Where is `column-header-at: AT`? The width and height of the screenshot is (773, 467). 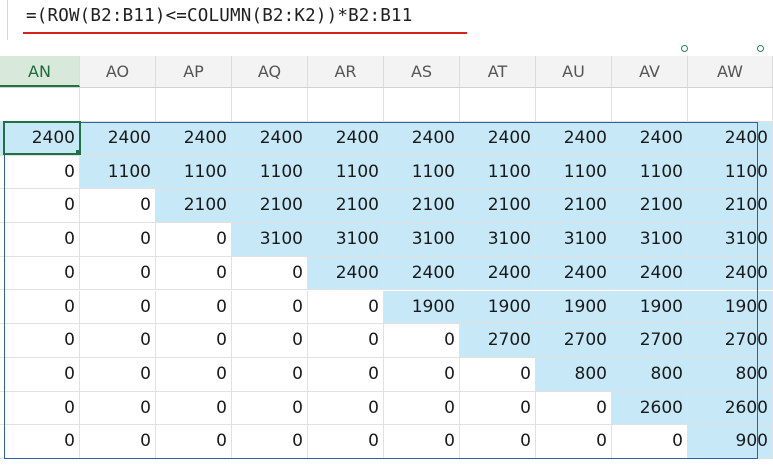 column-header-at: AT is located at coordinates (498, 71).